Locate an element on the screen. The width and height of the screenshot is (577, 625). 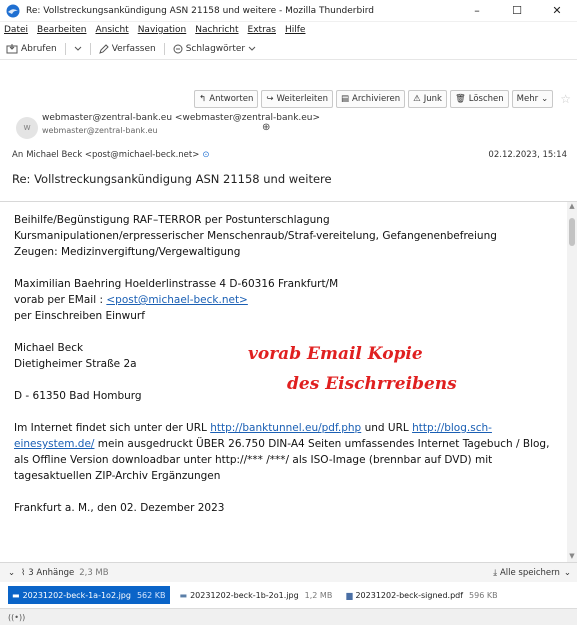
scroll-thumb is located at coordinates (572, 232).